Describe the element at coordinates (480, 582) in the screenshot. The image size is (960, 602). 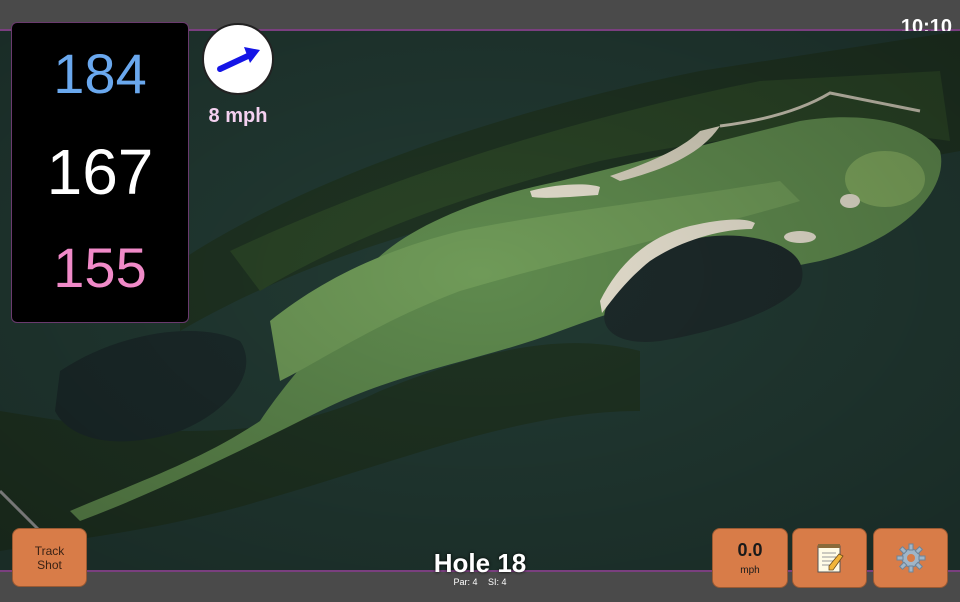
I see `hole-info: Par: 4 SI: 4` at that location.